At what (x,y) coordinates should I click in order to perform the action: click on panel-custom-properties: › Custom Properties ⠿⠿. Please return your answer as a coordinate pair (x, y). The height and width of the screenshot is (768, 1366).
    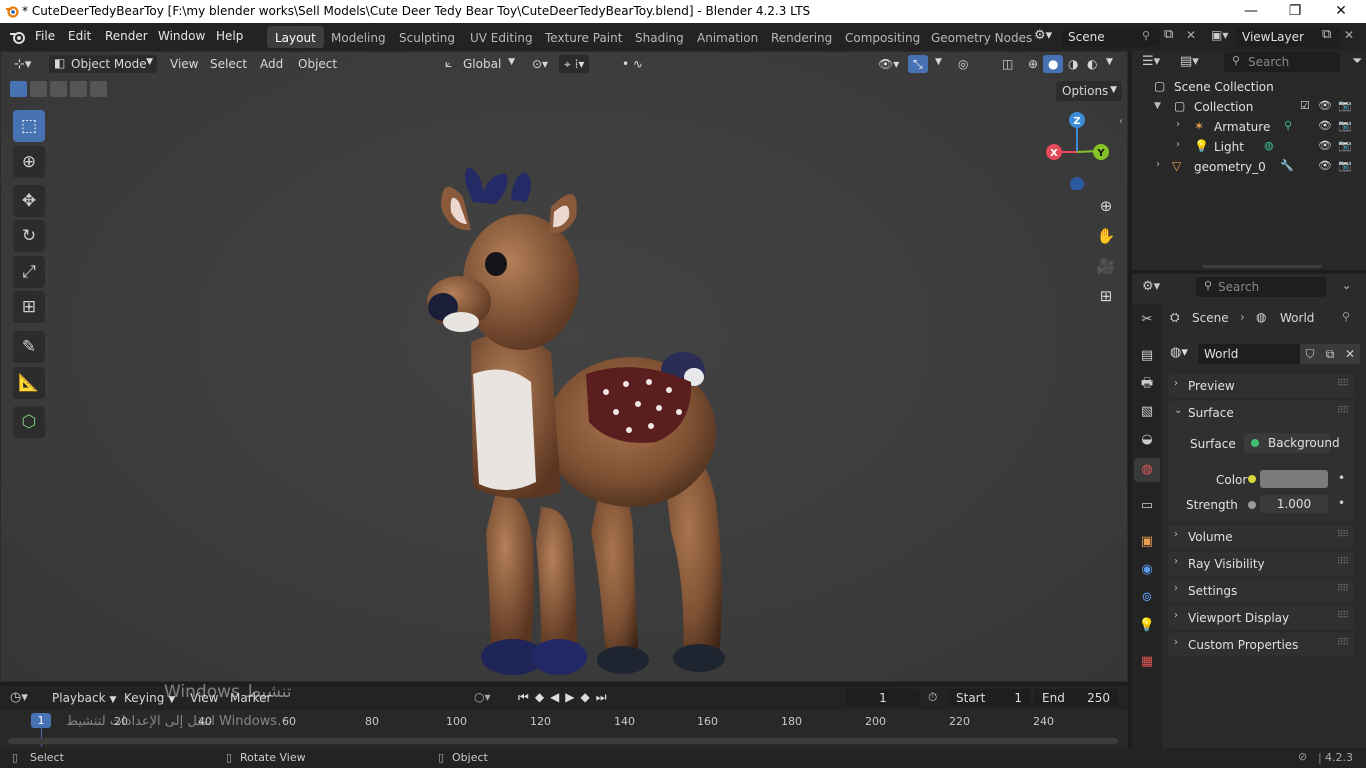
    Looking at the image, I should click on (1261, 645).